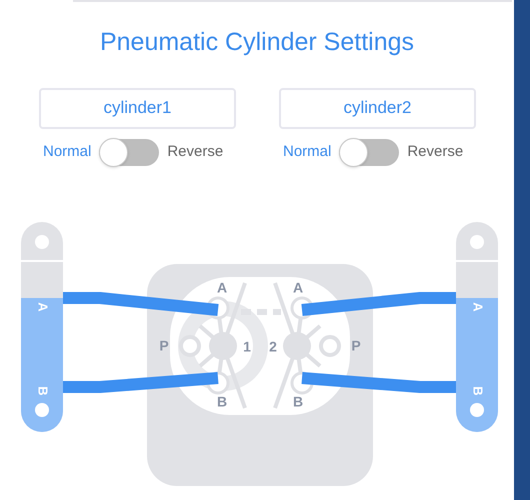 The width and height of the screenshot is (530, 500). What do you see at coordinates (247, 346) in the screenshot?
I see `valve-number: 1` at bounding box center [247, 346].